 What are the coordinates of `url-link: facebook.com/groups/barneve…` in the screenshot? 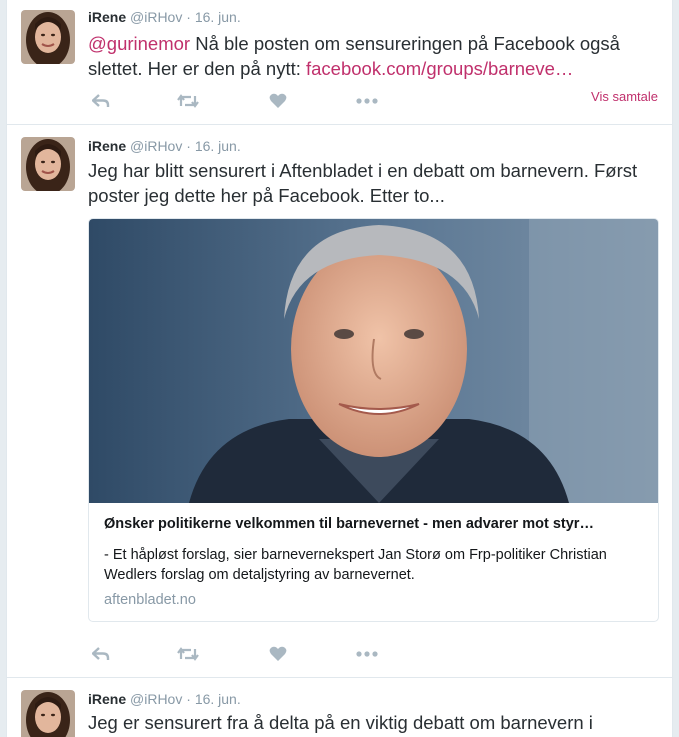 It's located at (439, 68).